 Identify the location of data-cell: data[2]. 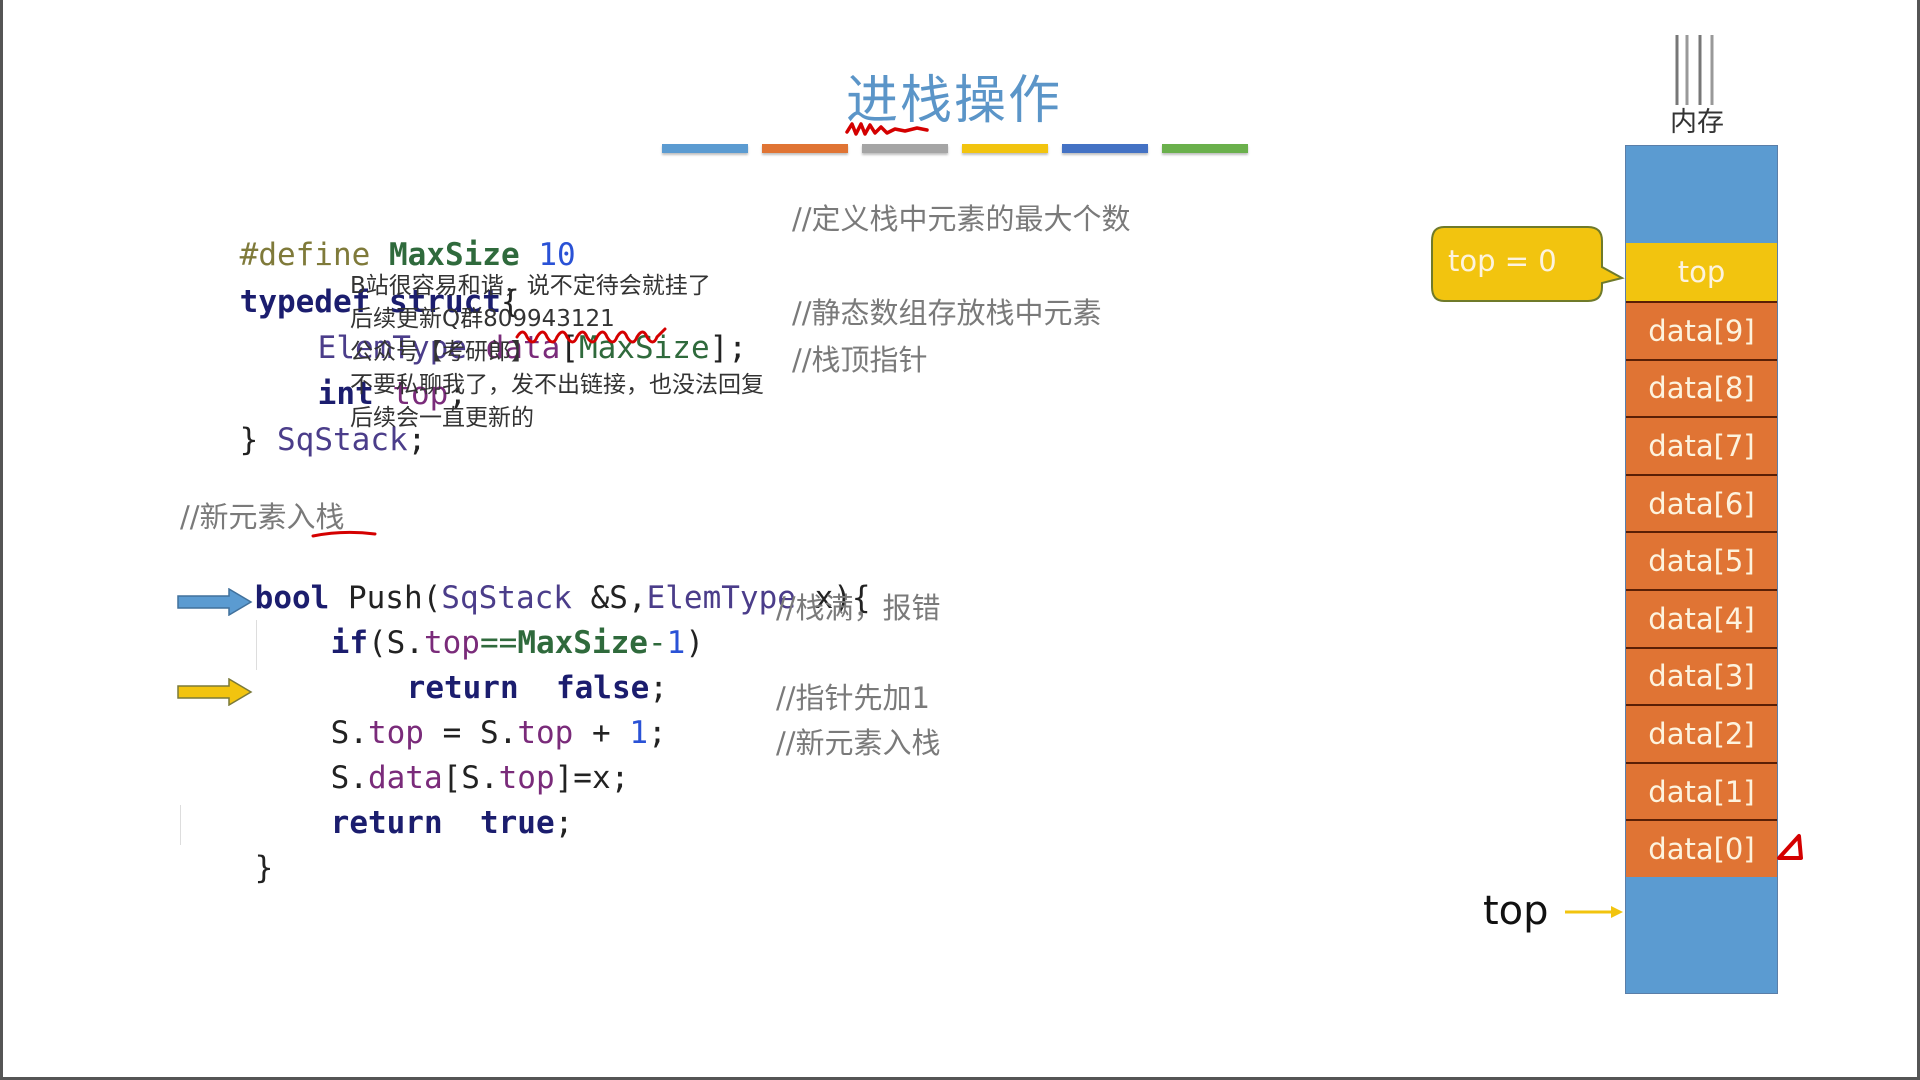
(1701, 733).